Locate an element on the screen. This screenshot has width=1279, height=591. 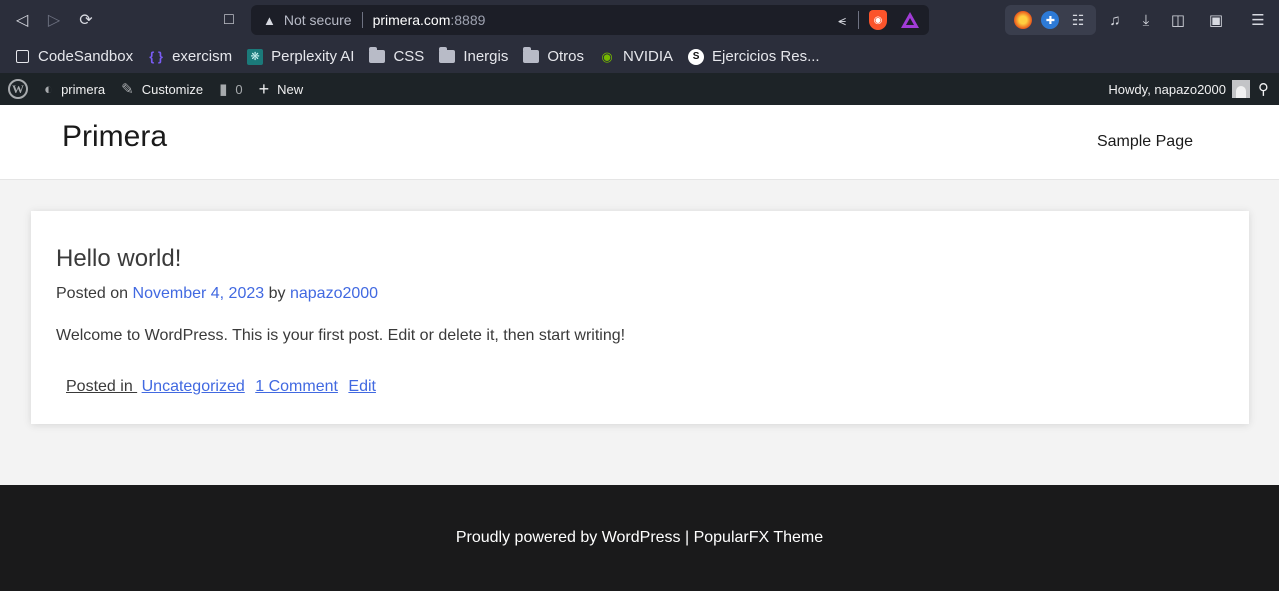
comments-count: 0 is located at coordinates (239, 89).